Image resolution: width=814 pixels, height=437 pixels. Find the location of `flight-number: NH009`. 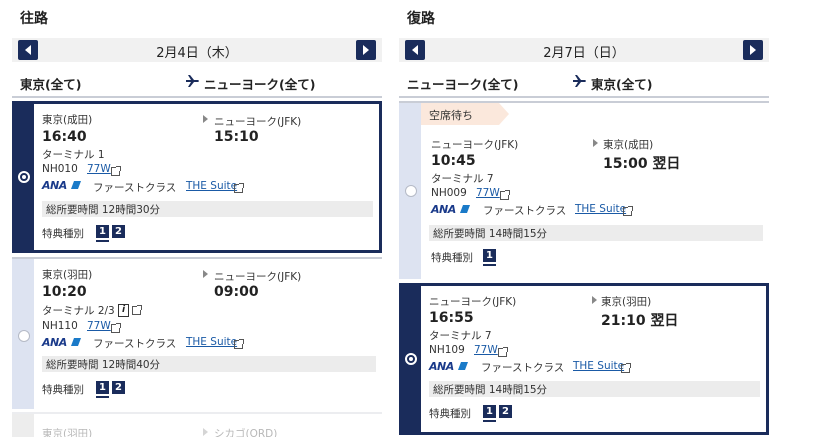

flight-number: NH009 is located at coordinates (449, 193).